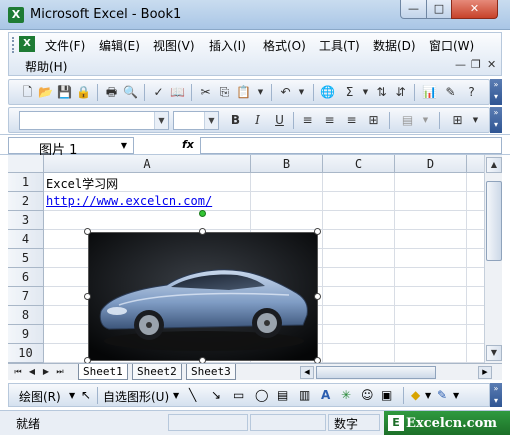 The height and width of the screenshot is (435, 510). I want to click on column-header: D, so click(431, 164).